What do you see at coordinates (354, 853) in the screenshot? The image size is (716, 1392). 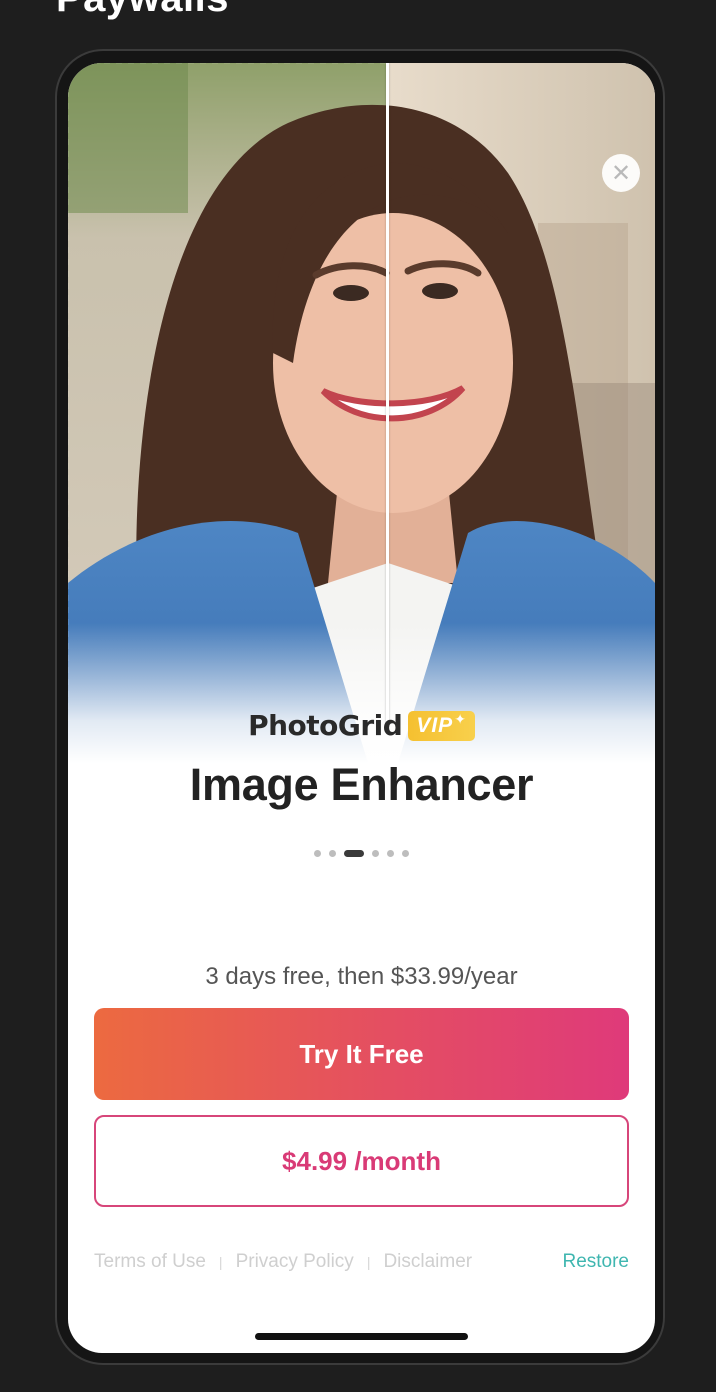 I see `pager-dot-active` at bounding box center [354, 853].